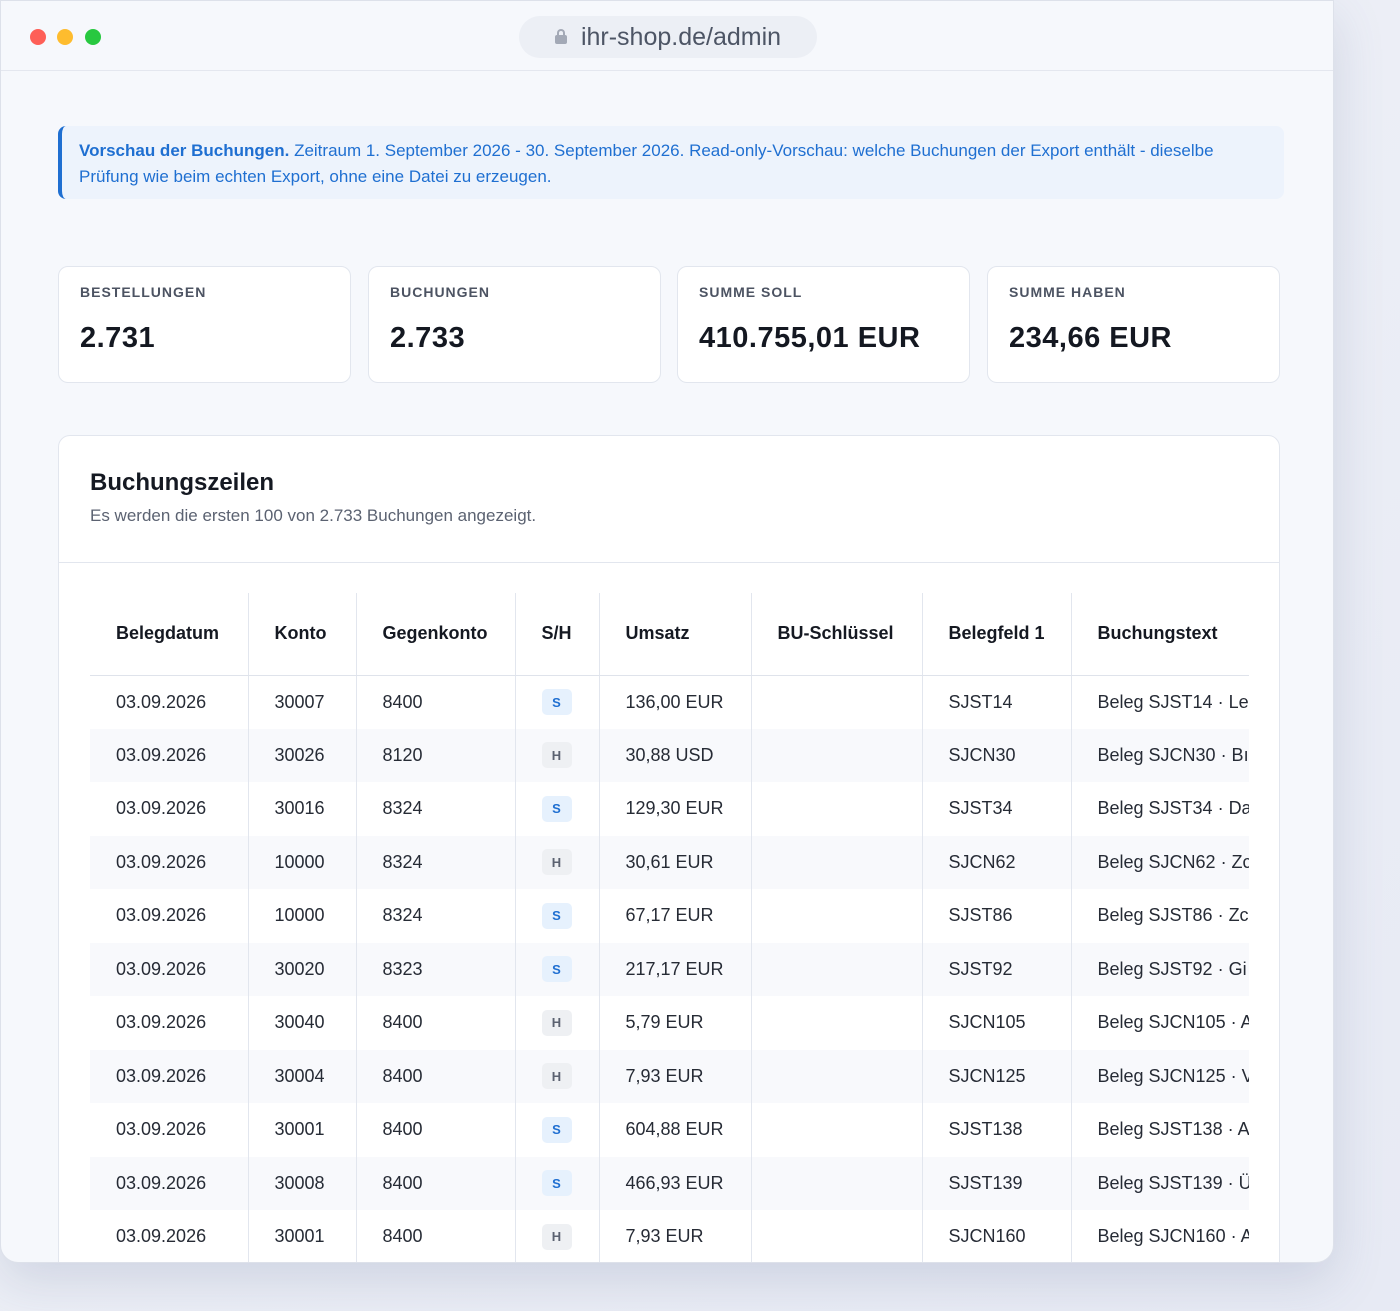 The height and width of the screenshot is (1311, 1400). What do you see at coordinates (675, 1183) in the screenshot?
I see `cell-umsatz: 466,93 EUR` at bounding box center [675, 1183].